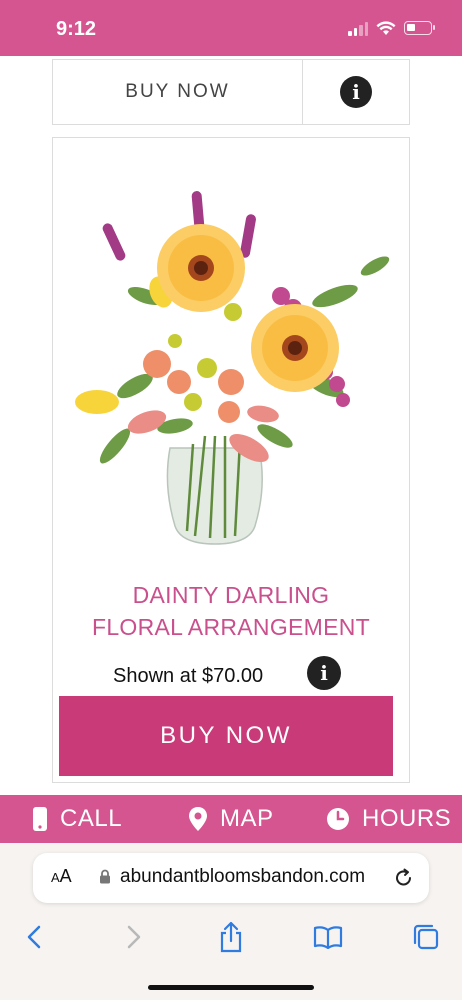  I want to click on contact-bar: CALL MAP HOURS, so click(231, 819).